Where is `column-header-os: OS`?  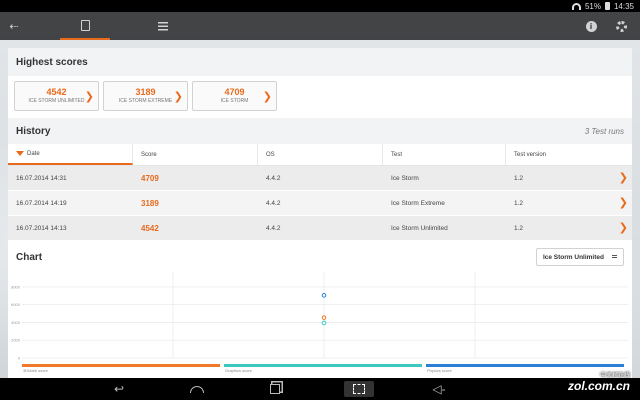 column-header-os: OS is located at coordinates (320, 154).